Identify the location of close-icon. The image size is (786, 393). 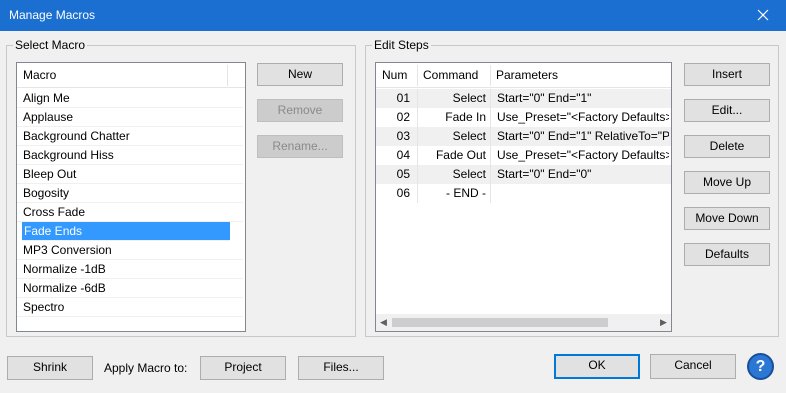
(763, 15).